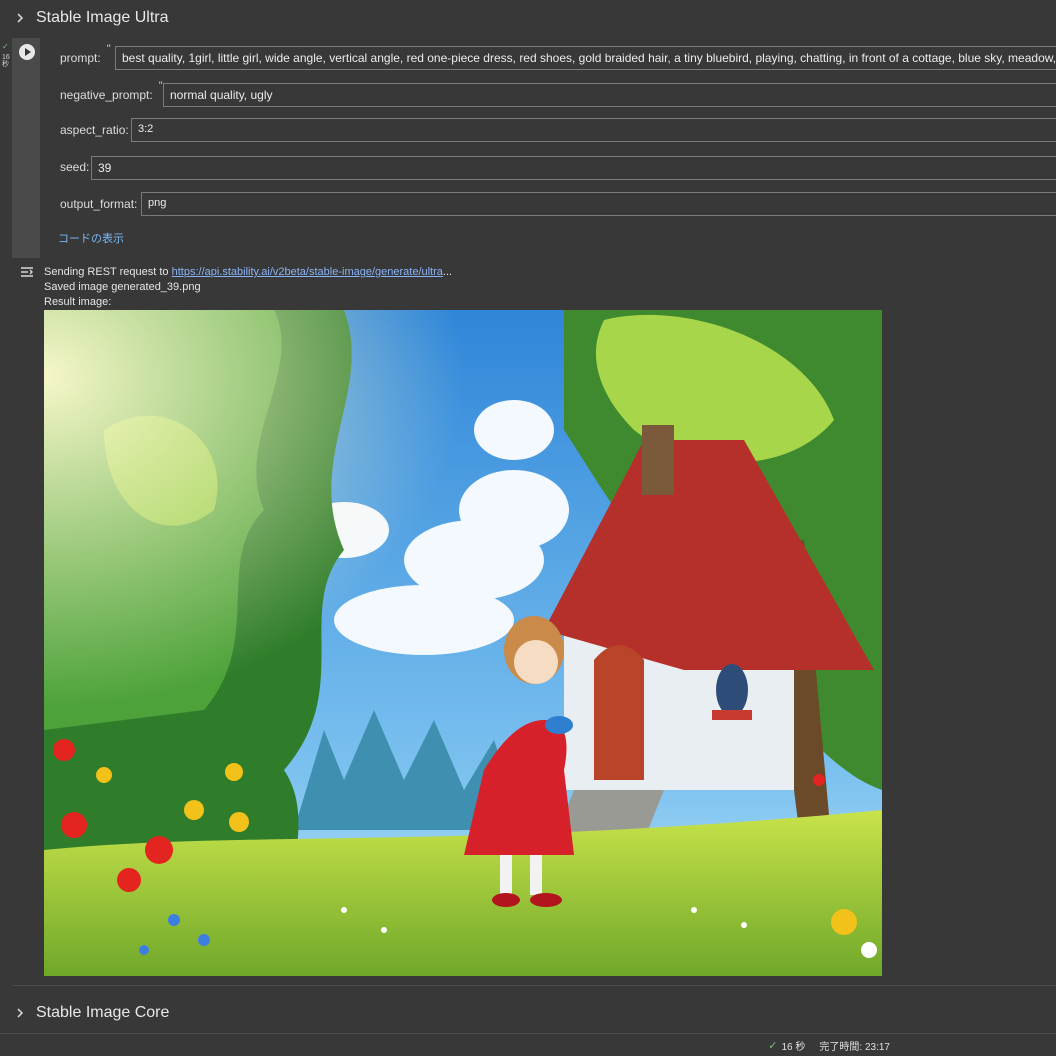 This screenshot has height=1056, width=1056. I want to click on aspect-ratio-select: 3:2, so click(593, 130).